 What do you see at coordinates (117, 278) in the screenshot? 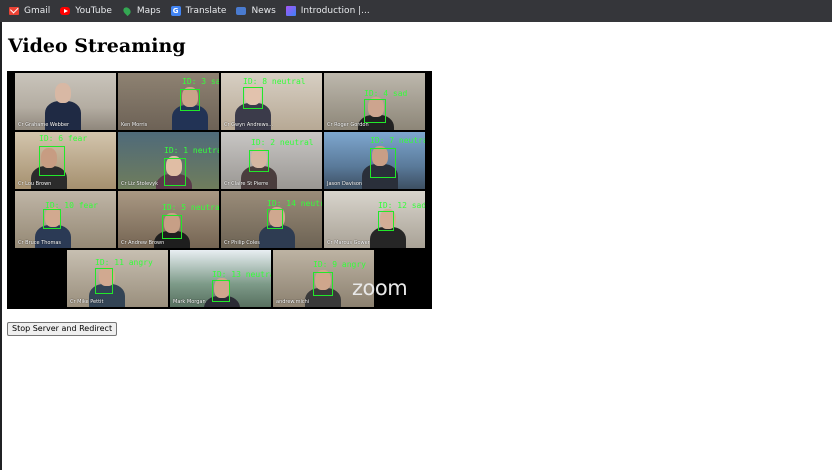
I see `participant-tile: ID: 11 angry Cr Mike Pettit` at bounding box center [117, 278].